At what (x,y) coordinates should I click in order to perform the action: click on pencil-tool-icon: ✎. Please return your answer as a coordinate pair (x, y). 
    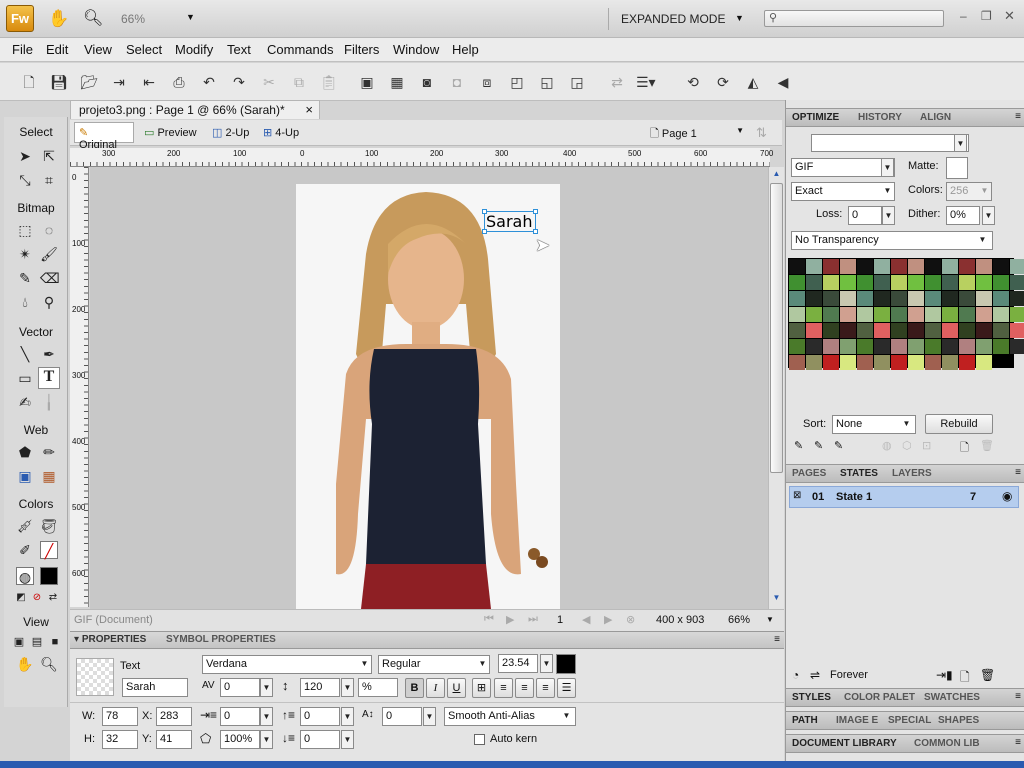
    Looking at the image, I should click on (25, 278).